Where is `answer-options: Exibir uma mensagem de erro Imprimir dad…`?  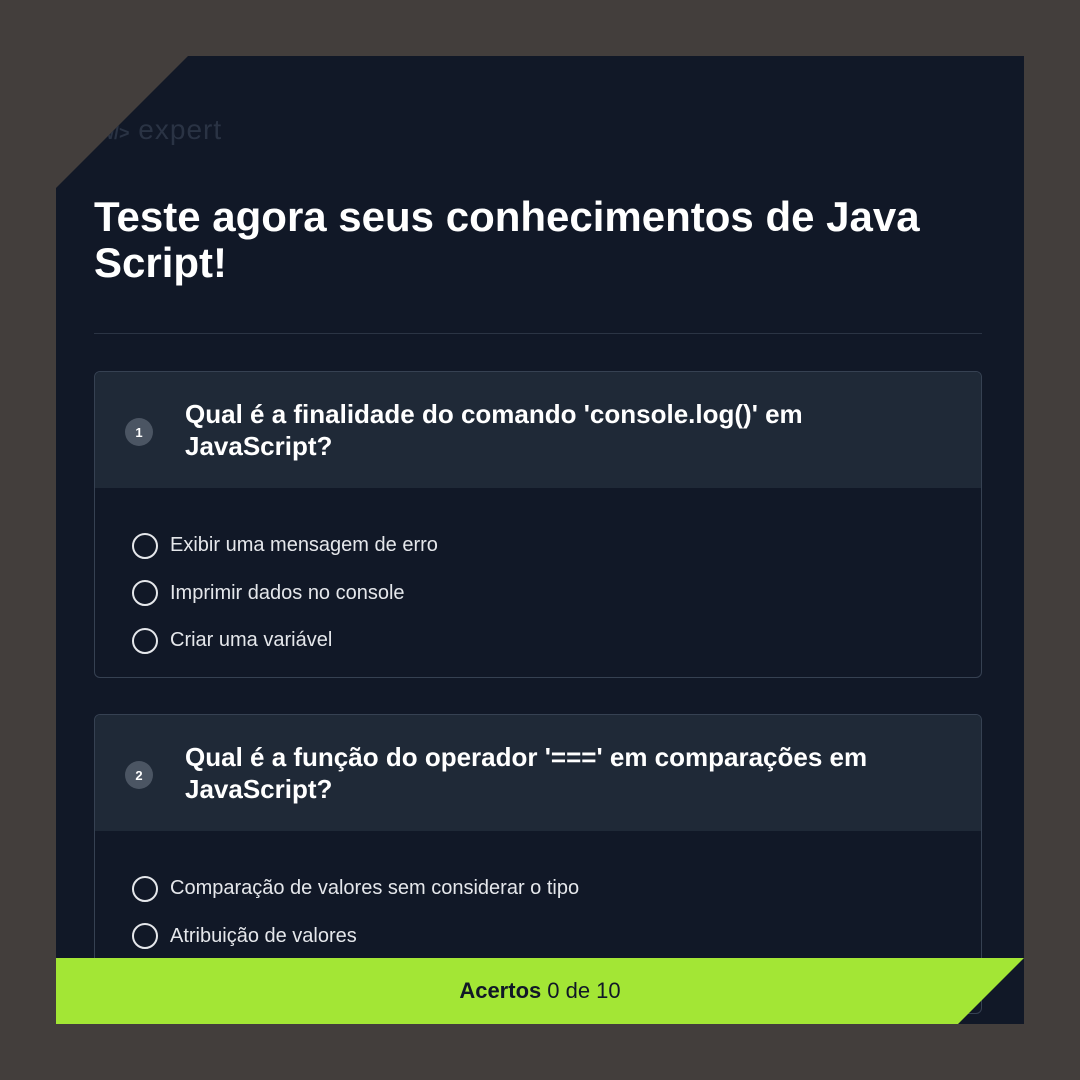 answer-options: Exibir uma mensagem de erro Imprimir dad… is located at coordinates (538, 576).